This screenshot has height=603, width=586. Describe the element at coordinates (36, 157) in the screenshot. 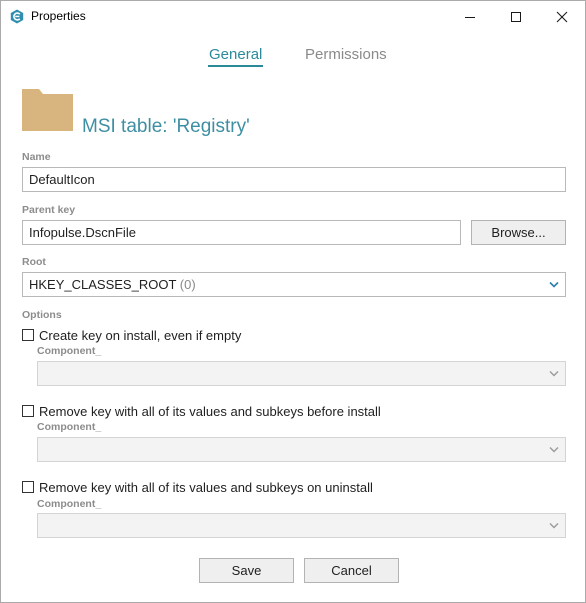

I see `name-label: Name` at that location.